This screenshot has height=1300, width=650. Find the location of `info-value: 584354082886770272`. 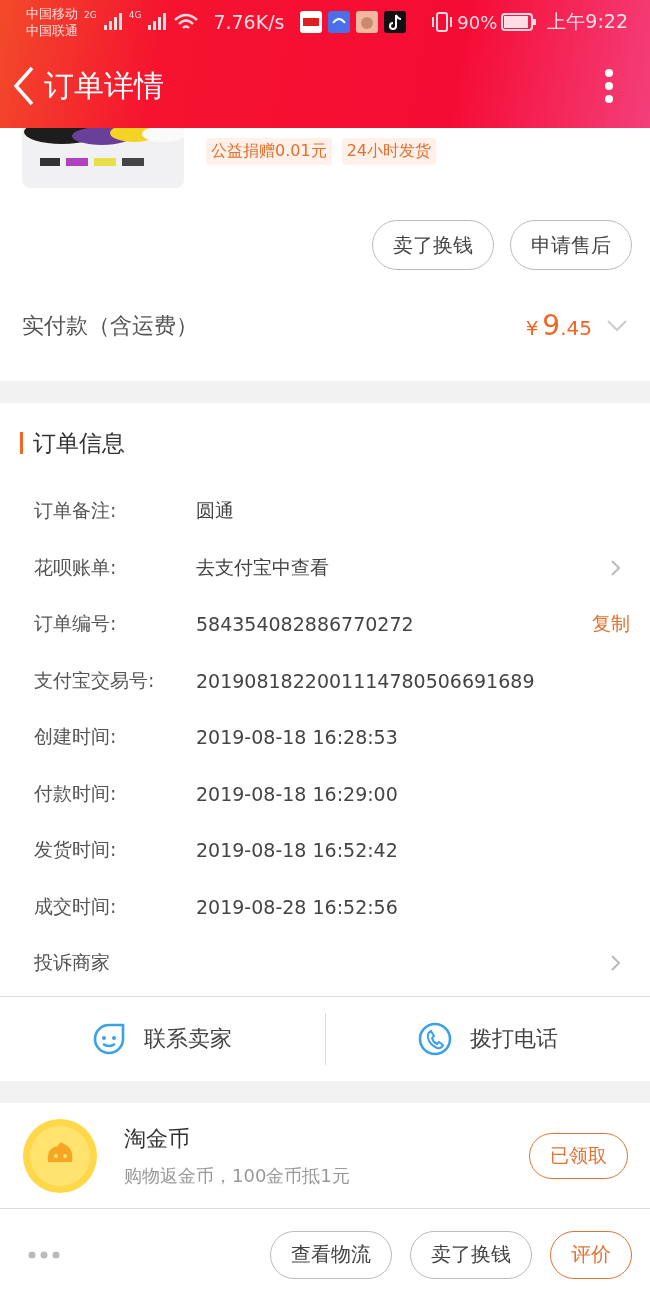

info-value: 584354082886770272 is located at coordinates (305, 624).